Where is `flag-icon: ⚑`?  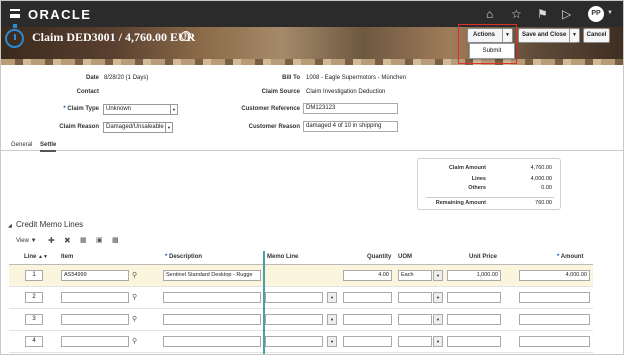 flag-icon: ⚑ is located at coordinates (542, 14).